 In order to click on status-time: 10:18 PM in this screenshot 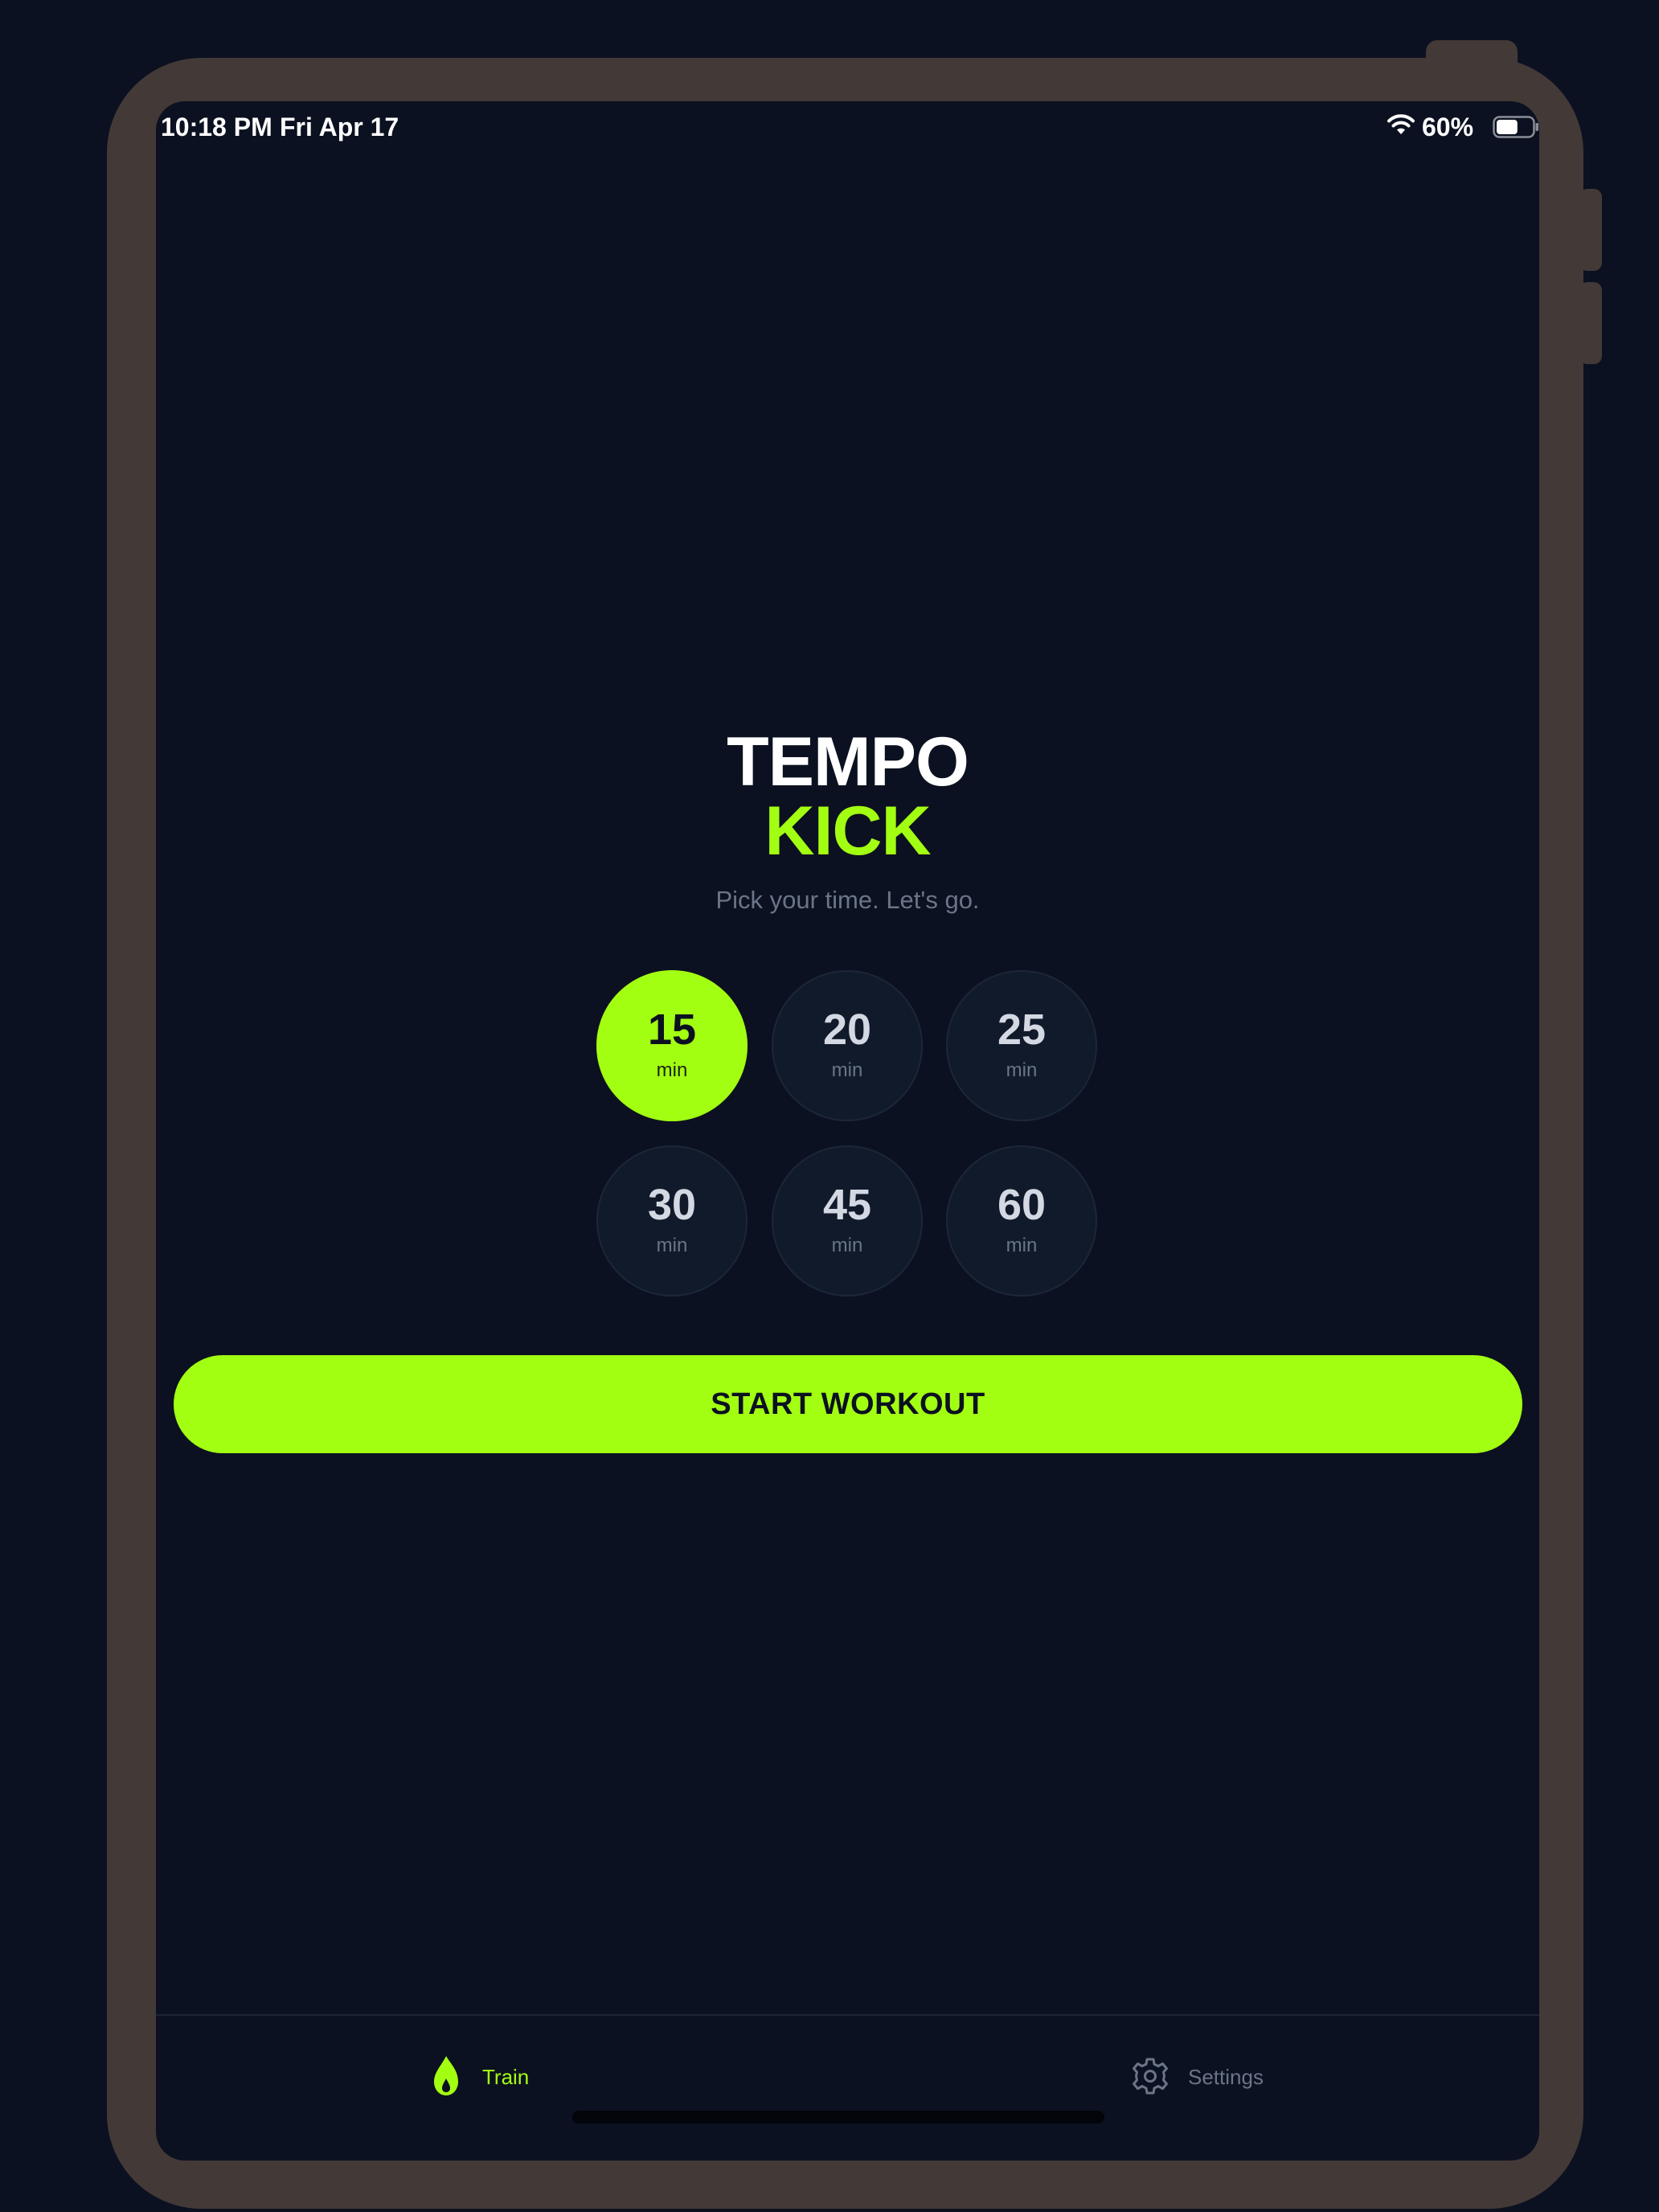, I will do `click(216, 127)`.